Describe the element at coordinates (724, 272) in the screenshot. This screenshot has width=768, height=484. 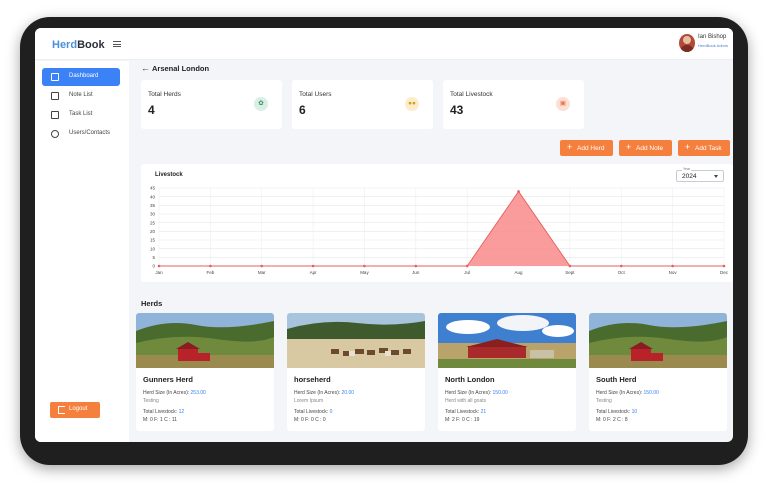
I see `x-tick-label: Dec` at that location.